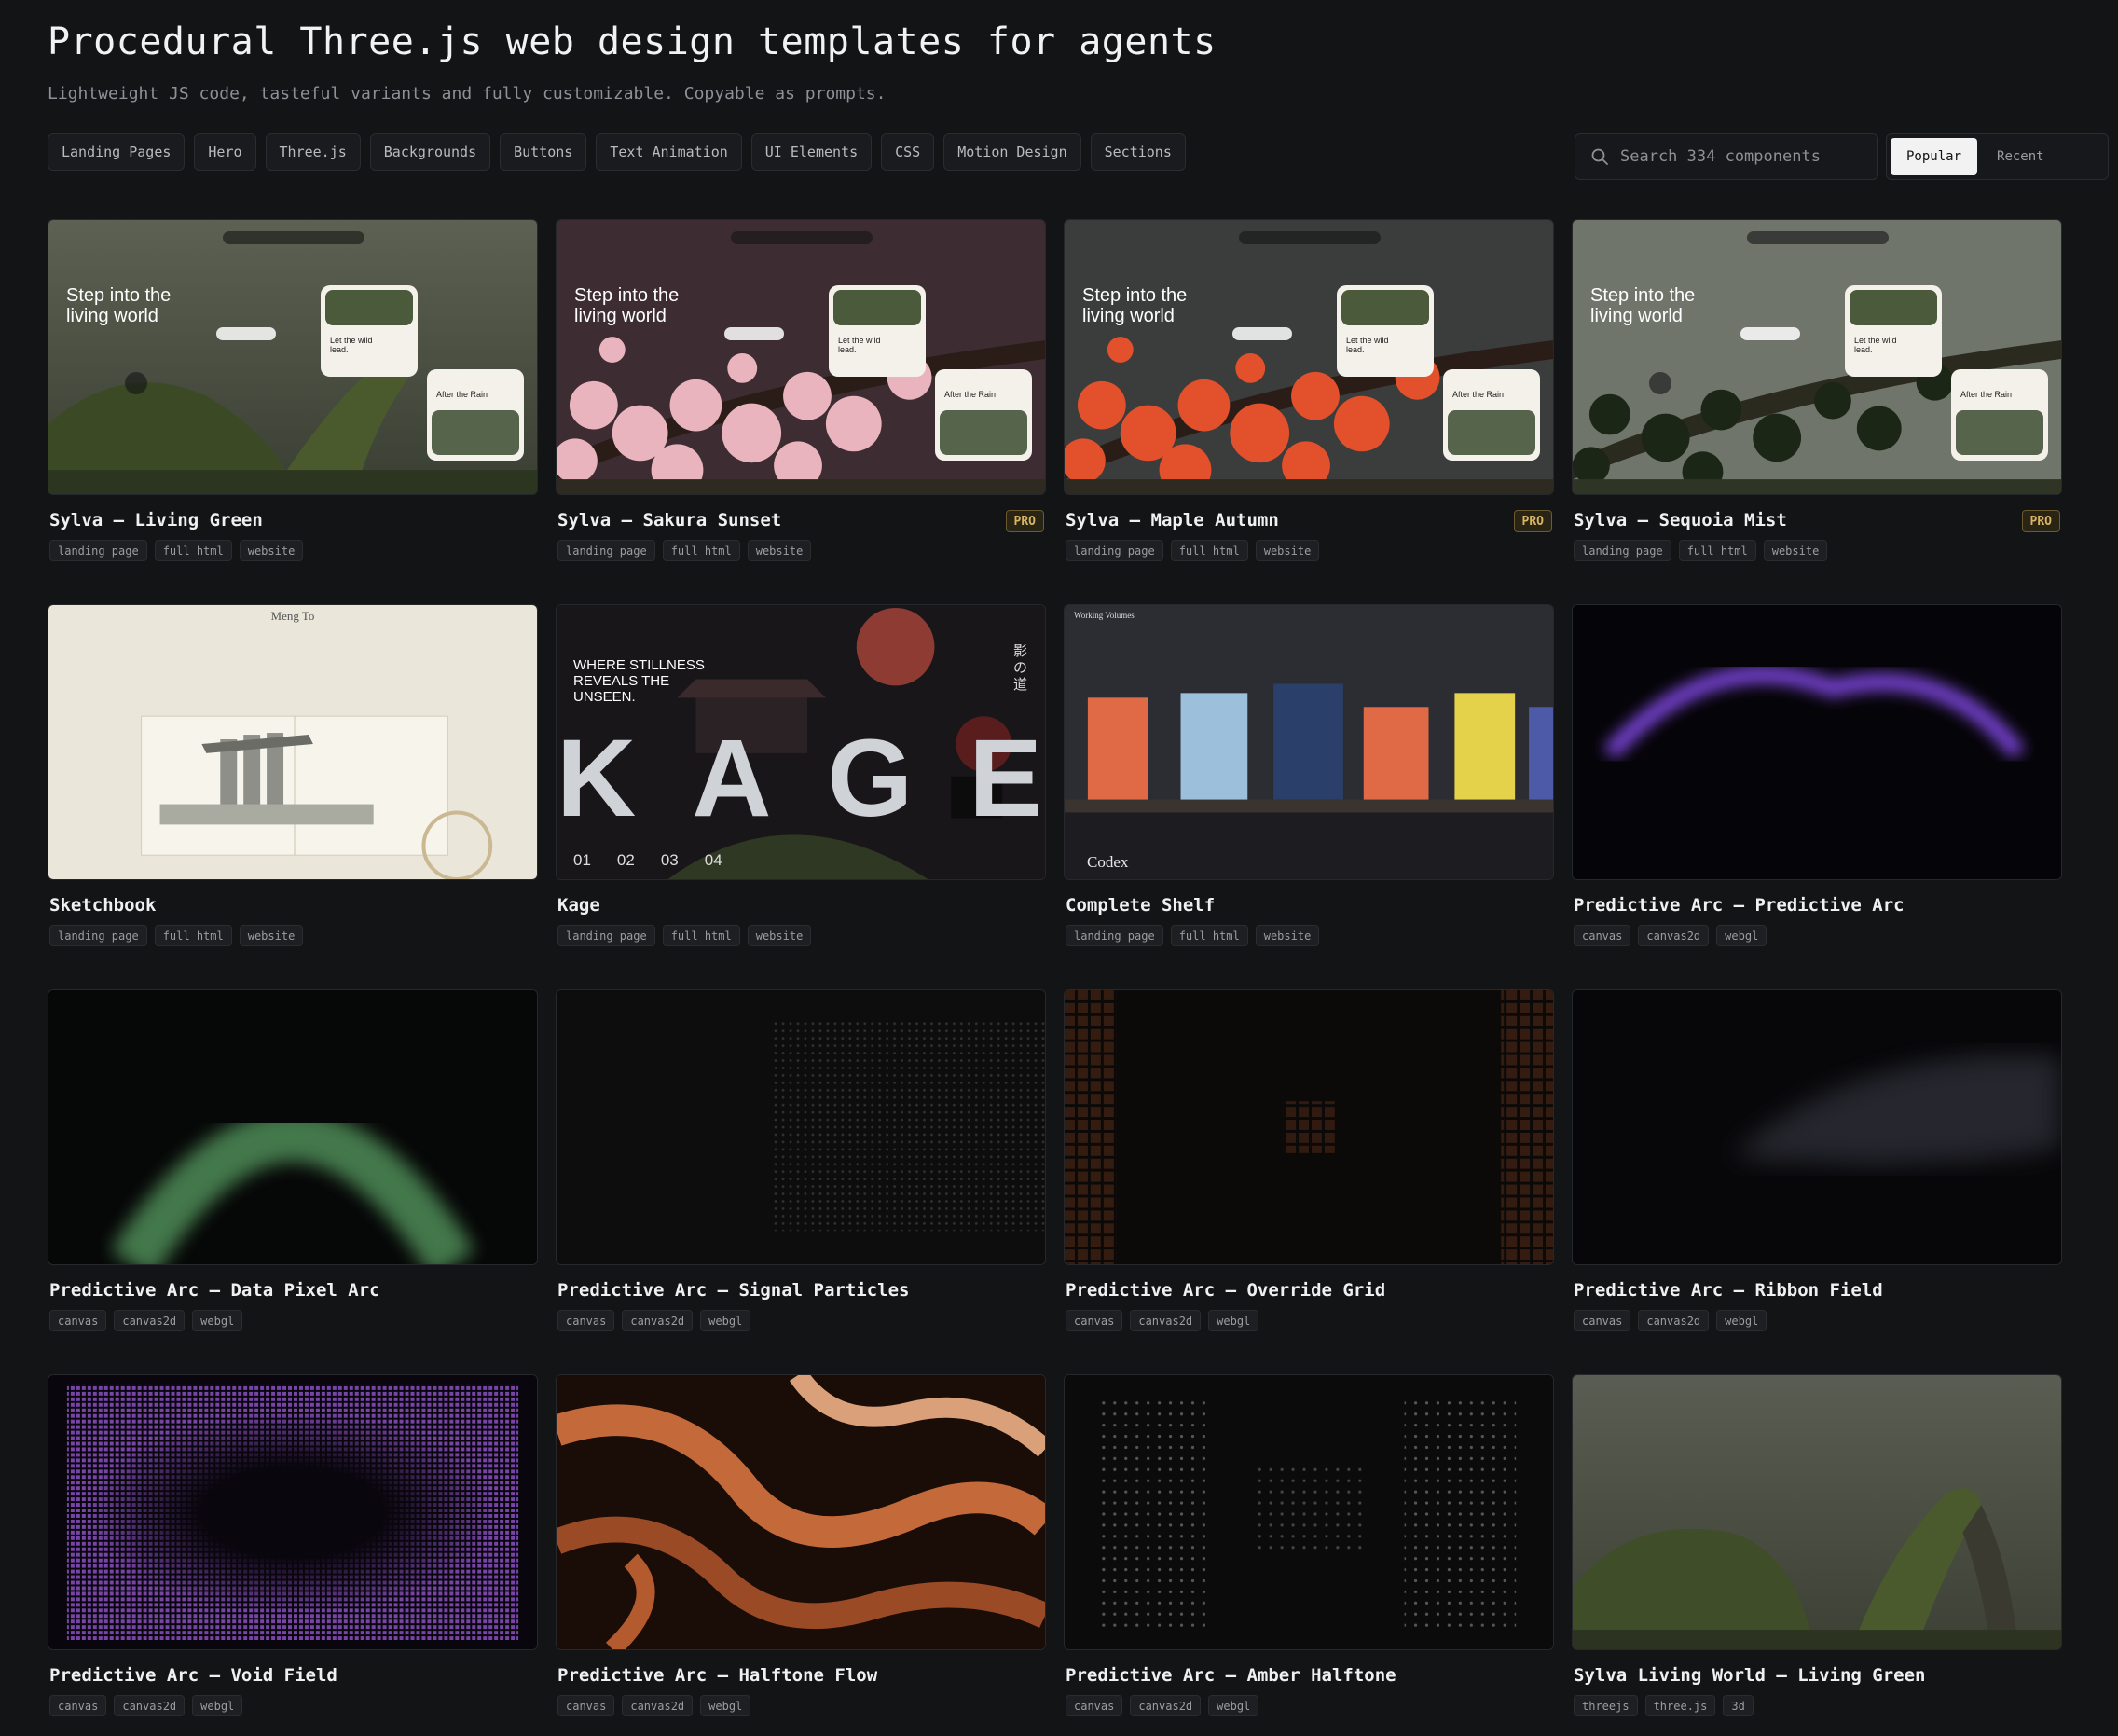 This screenshot has width=2118, height=1736. What do you see at coordinates (1310, 906) in the screenshot?
I see `card-title: Complete Shelf` at bounding box center [1310, 906].